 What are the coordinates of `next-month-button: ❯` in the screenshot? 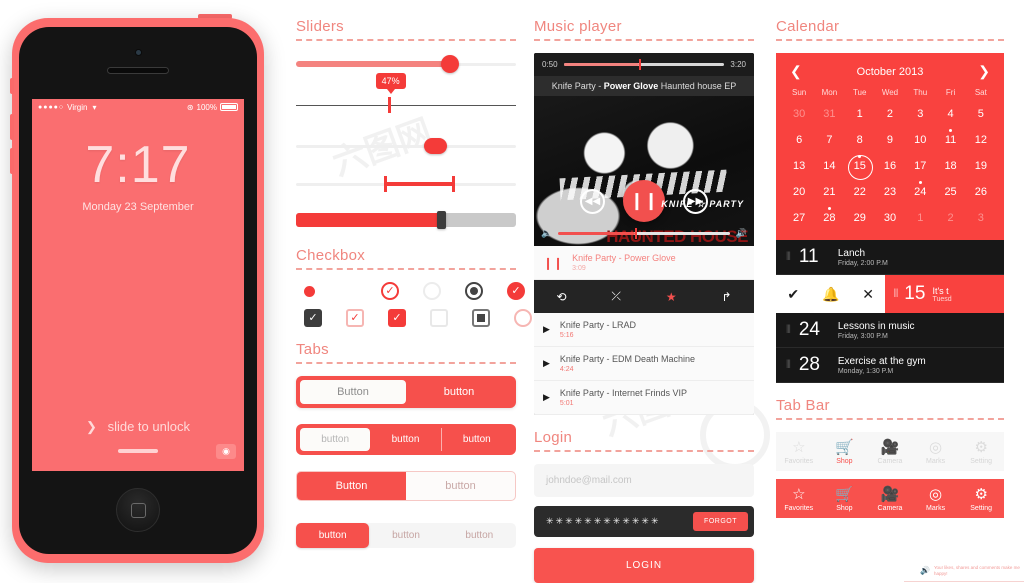 It's located at (984, 71).